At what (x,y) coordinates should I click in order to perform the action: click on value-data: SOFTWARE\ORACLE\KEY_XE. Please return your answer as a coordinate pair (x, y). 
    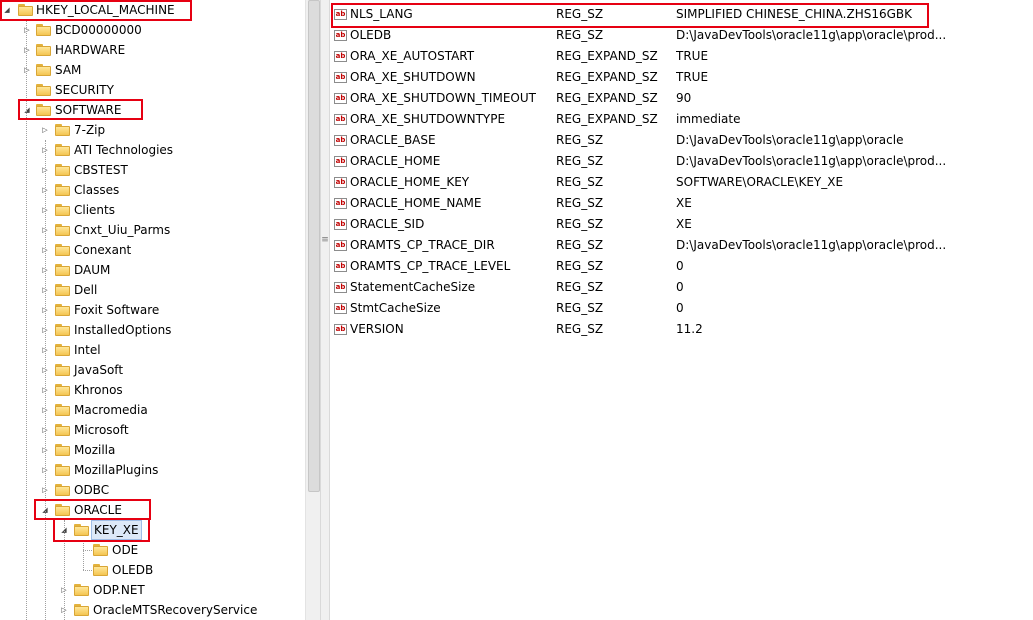
    Looking at the image, I should click on (760, 182).